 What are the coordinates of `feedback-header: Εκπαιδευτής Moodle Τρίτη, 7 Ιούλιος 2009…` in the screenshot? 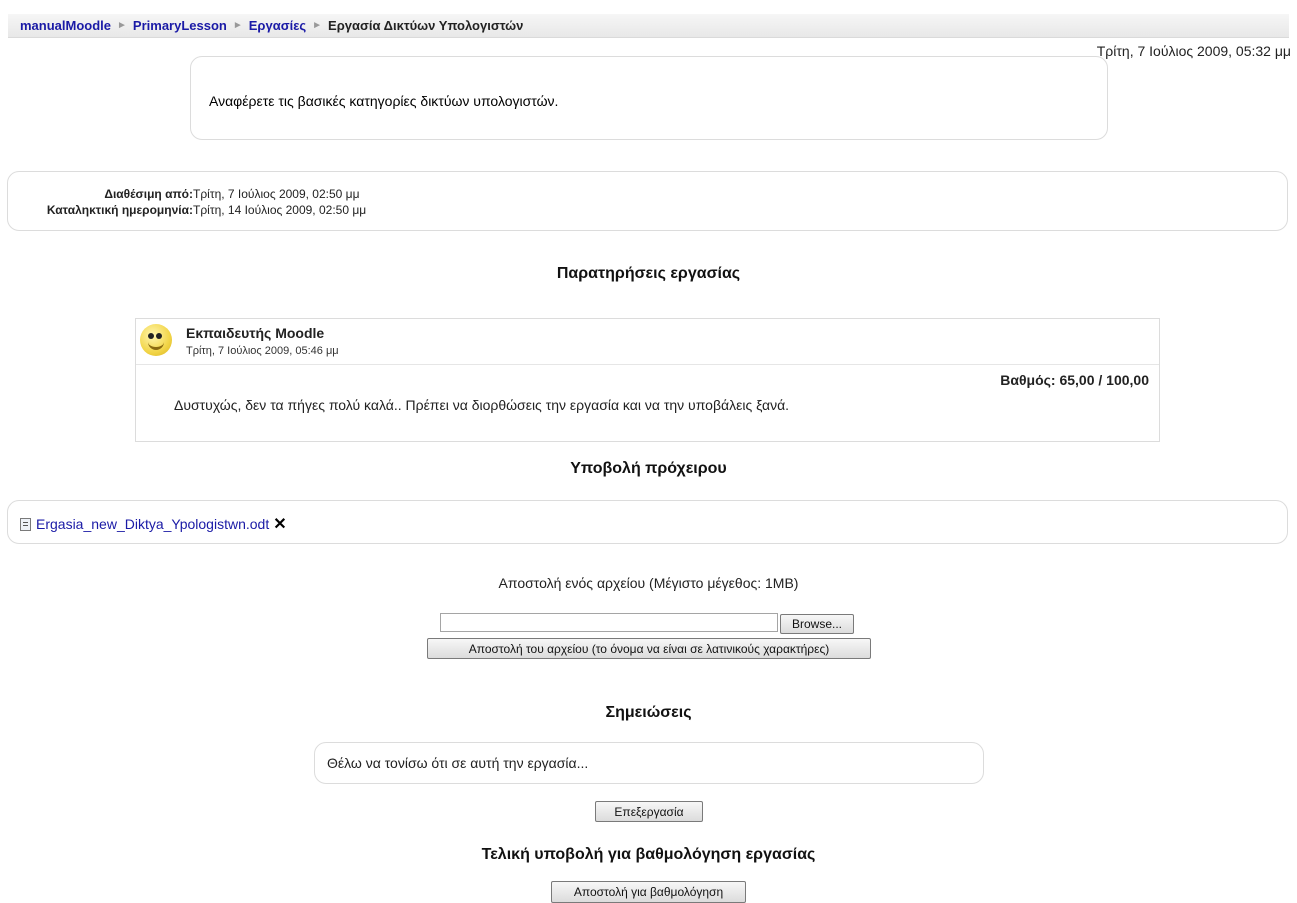 It's located at (647, 342).